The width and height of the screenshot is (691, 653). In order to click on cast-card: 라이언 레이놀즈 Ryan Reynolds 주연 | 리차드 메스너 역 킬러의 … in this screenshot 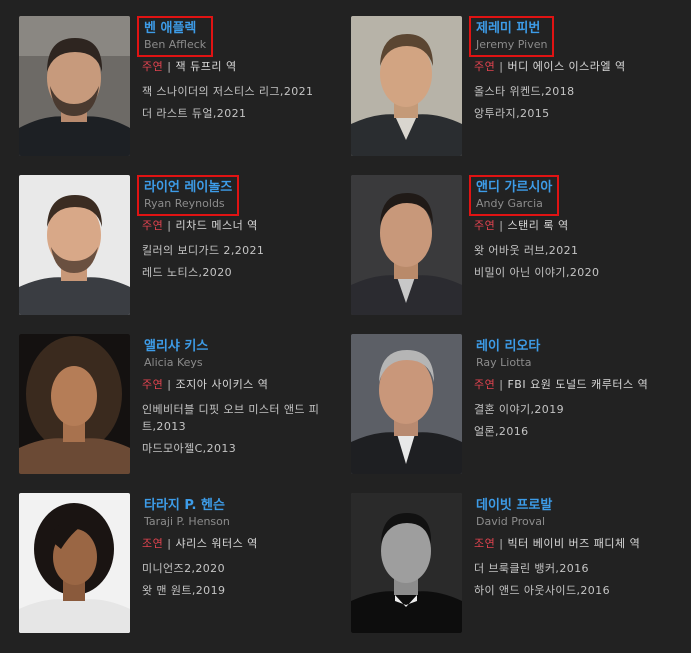, I will do `click(185, 245)`.